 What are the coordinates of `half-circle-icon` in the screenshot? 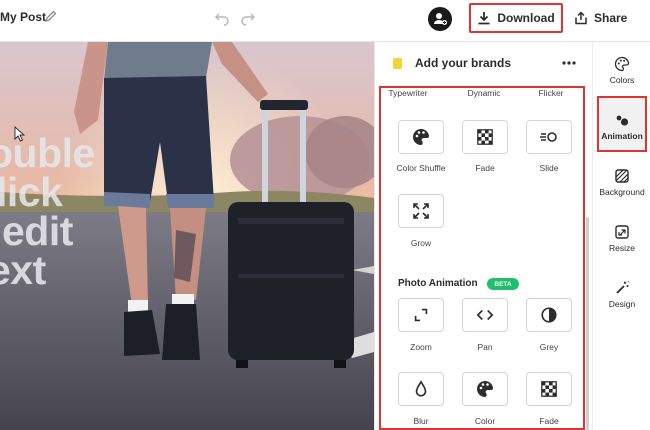 It's located at (549, 315).